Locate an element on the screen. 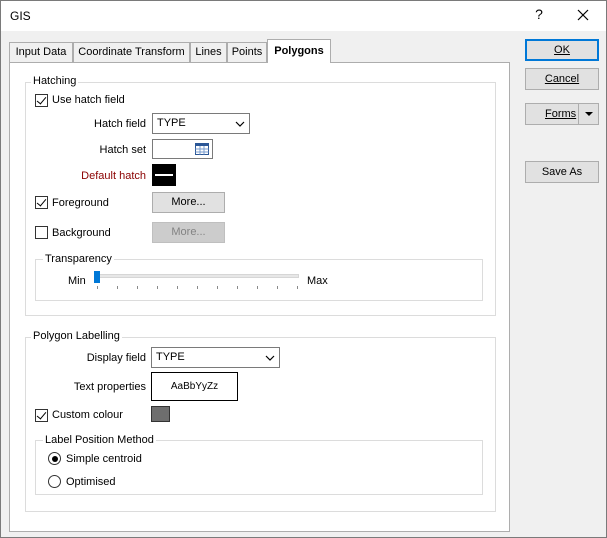  simple-centroid-label: Simple centroid is located at coordinates (104, 459).